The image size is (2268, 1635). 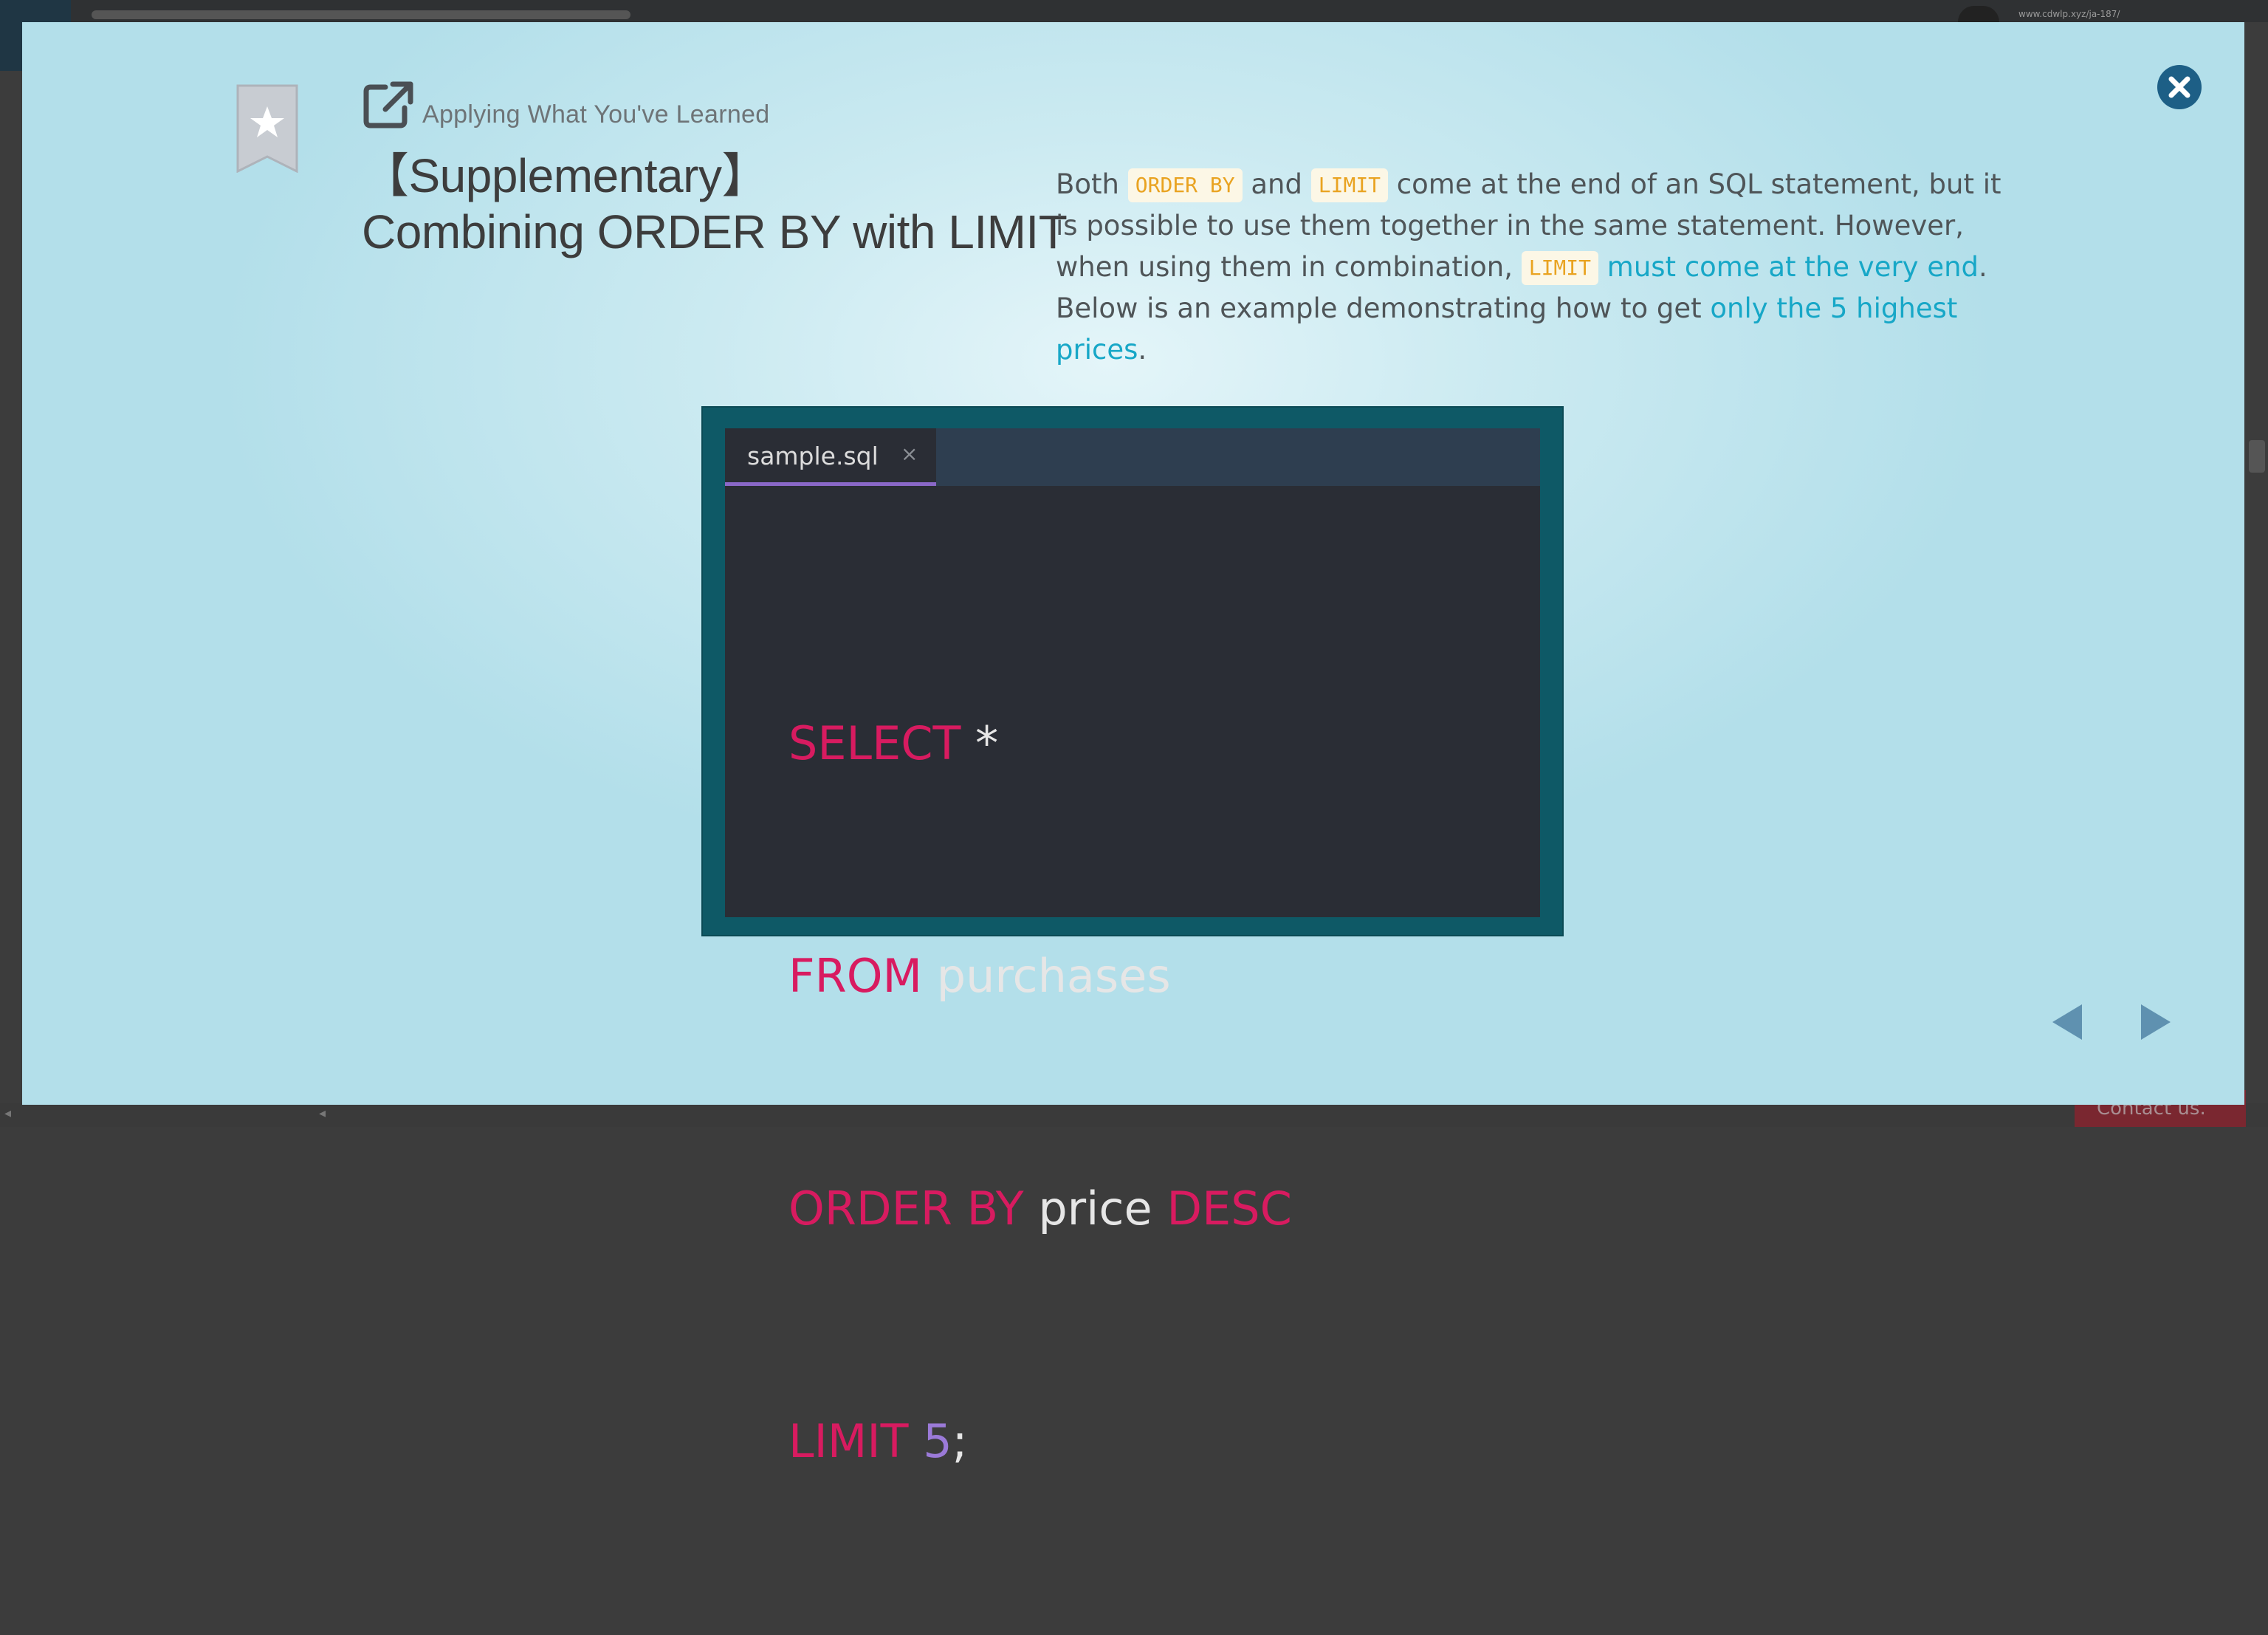 I want to click on code-keyword: ORDER, so click(x=870, y=1208).